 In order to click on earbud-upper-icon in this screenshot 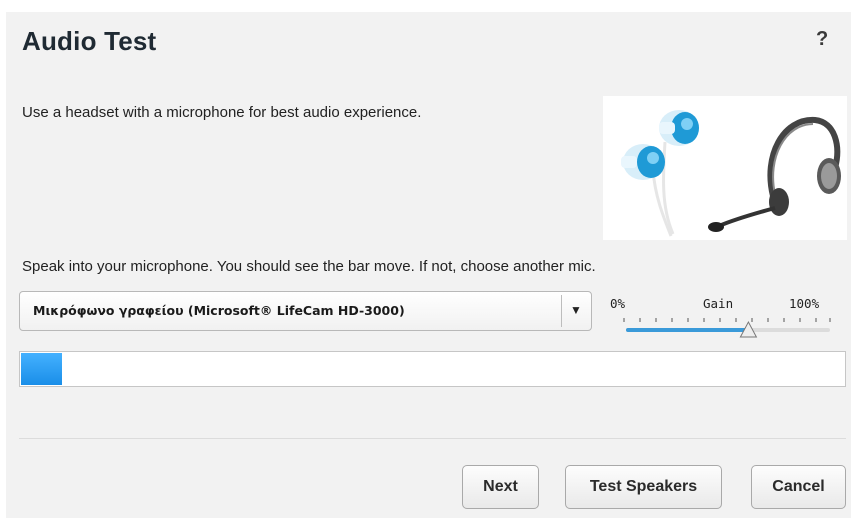, I will do `click(679, 128)`.